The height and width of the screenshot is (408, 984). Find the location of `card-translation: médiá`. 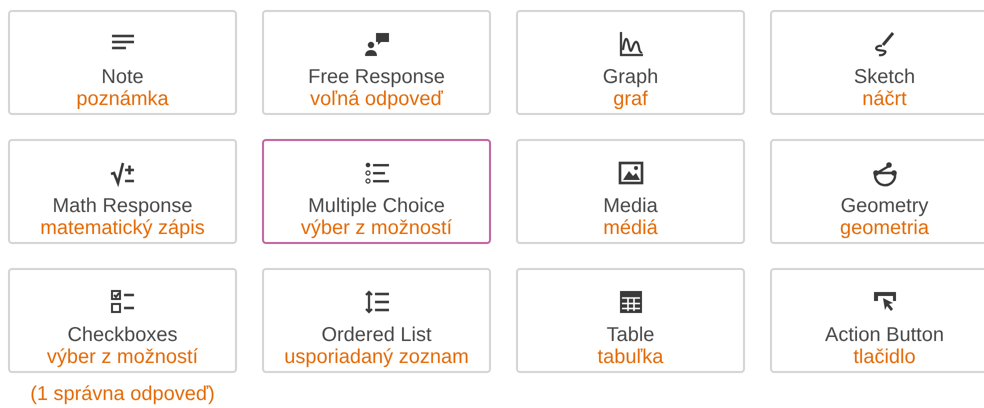

card-translation: médiá is located at coordinates (630, 228).